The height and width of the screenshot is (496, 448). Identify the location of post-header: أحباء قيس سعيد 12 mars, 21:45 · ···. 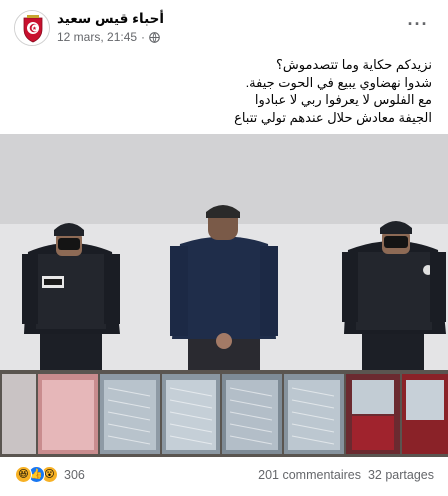
(224, 26).